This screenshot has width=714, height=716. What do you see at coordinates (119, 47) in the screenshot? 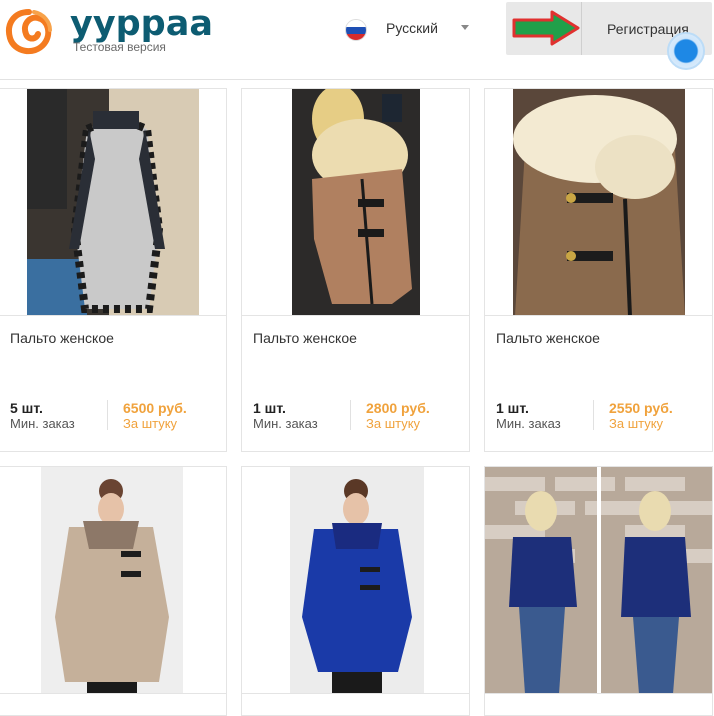
I see `tagline: Тестовая версия` at bounding box center [119, 47].